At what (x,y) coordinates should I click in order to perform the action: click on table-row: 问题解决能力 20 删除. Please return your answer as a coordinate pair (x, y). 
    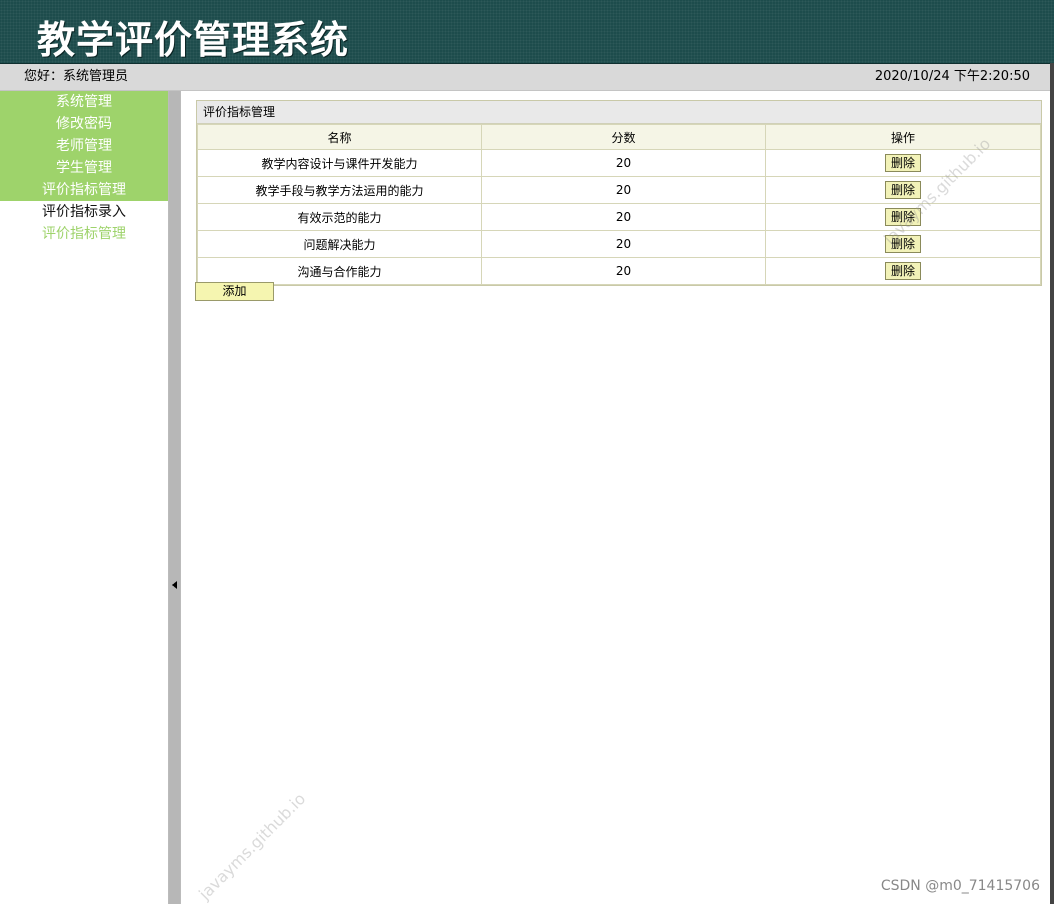
    Looking at the image, I should click on (619, 244).